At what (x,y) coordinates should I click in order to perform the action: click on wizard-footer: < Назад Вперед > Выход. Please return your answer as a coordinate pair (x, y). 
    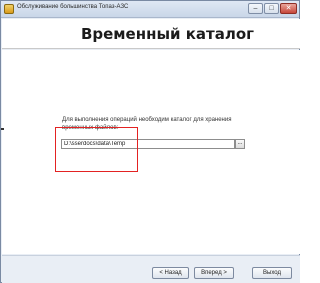
    Looking at the image, I should click on (151, 269).